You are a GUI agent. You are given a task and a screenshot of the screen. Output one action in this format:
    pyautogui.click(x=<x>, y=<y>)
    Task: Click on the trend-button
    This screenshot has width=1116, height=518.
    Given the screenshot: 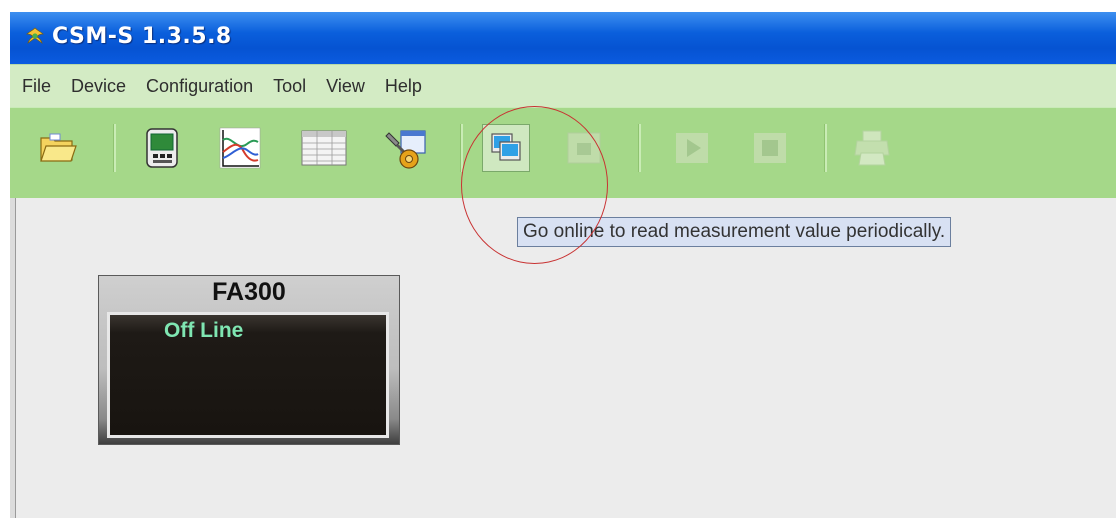 What is the action you would take?
    pyautogui.click(x=240, y=148)
    